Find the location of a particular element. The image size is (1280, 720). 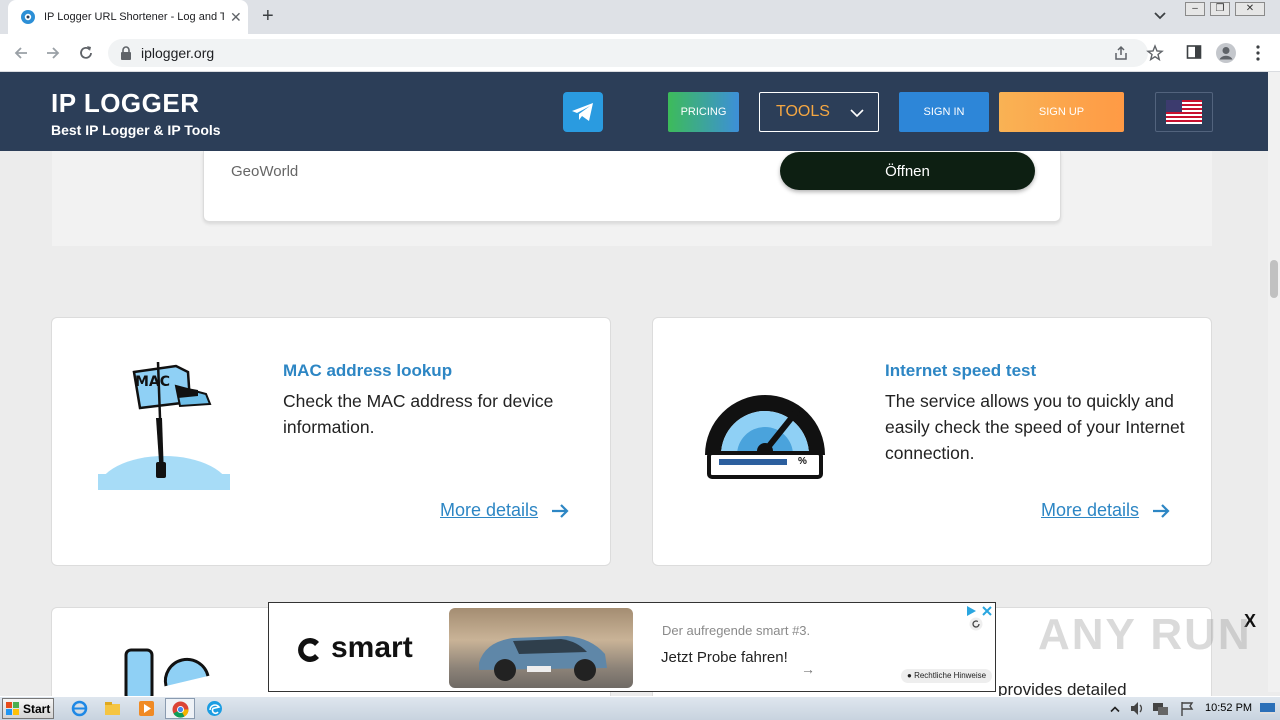

lock-icon is located at coordinates (126, 53).